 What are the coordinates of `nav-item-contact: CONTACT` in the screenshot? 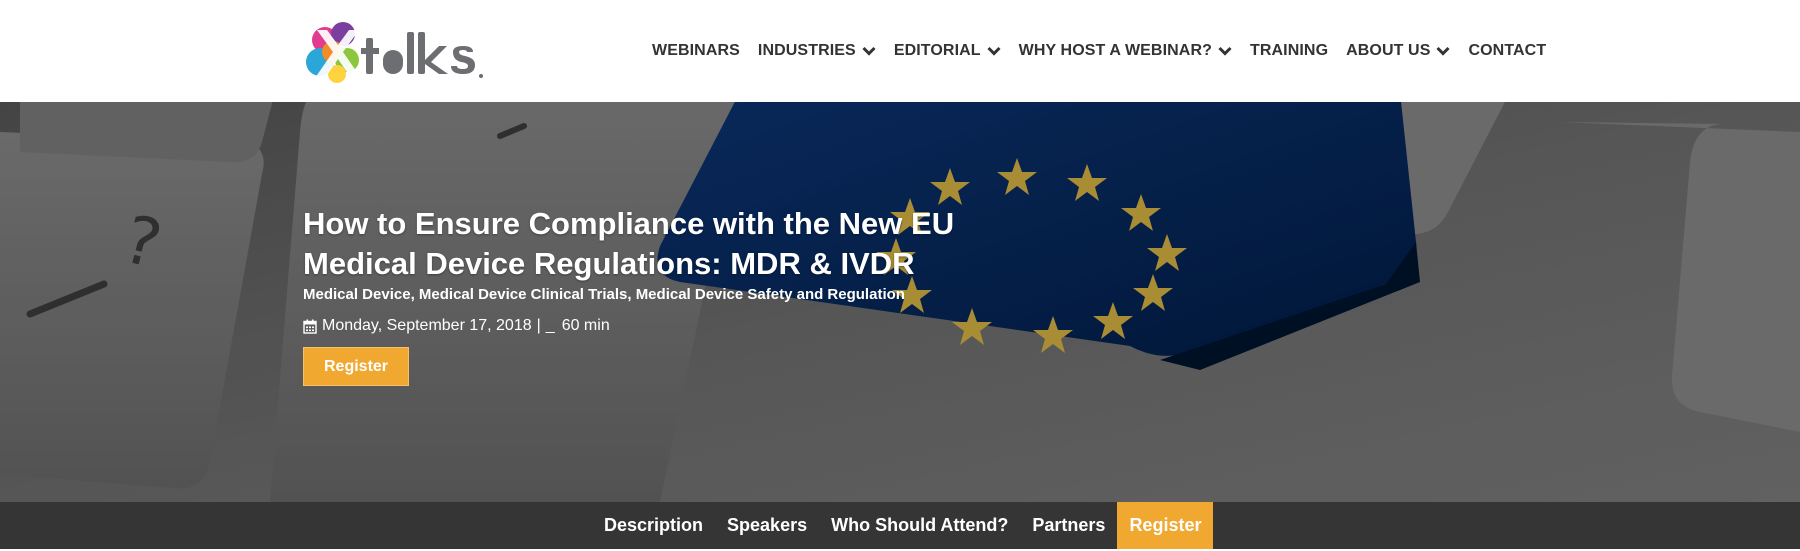 It's located at (1507, 51).